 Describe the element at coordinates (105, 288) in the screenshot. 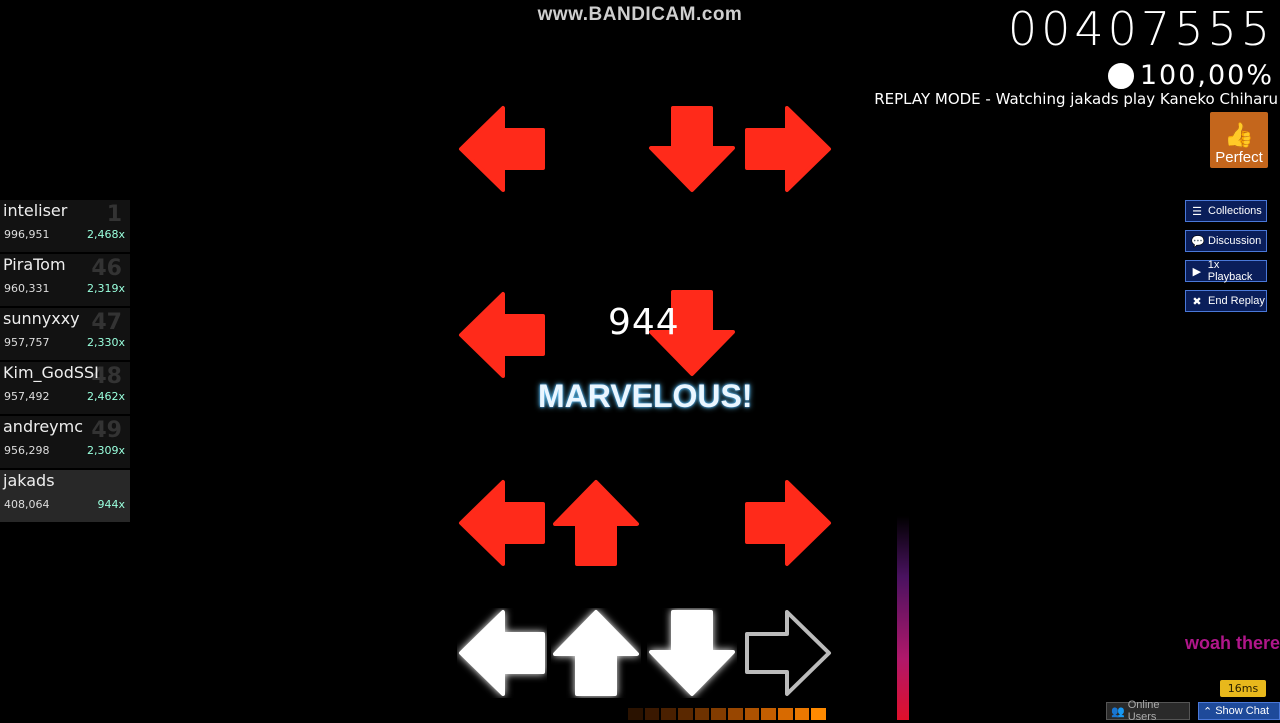

I see `leaderboard-combo: 2,319x` at that location.